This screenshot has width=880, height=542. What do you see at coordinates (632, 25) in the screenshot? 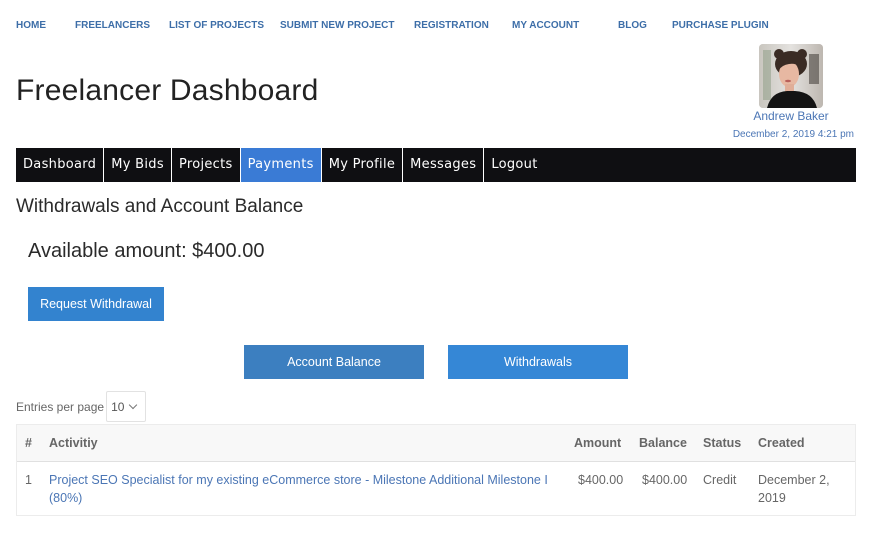
I see `nav-link-blog: BLOG` at bounding box center [632, 25].